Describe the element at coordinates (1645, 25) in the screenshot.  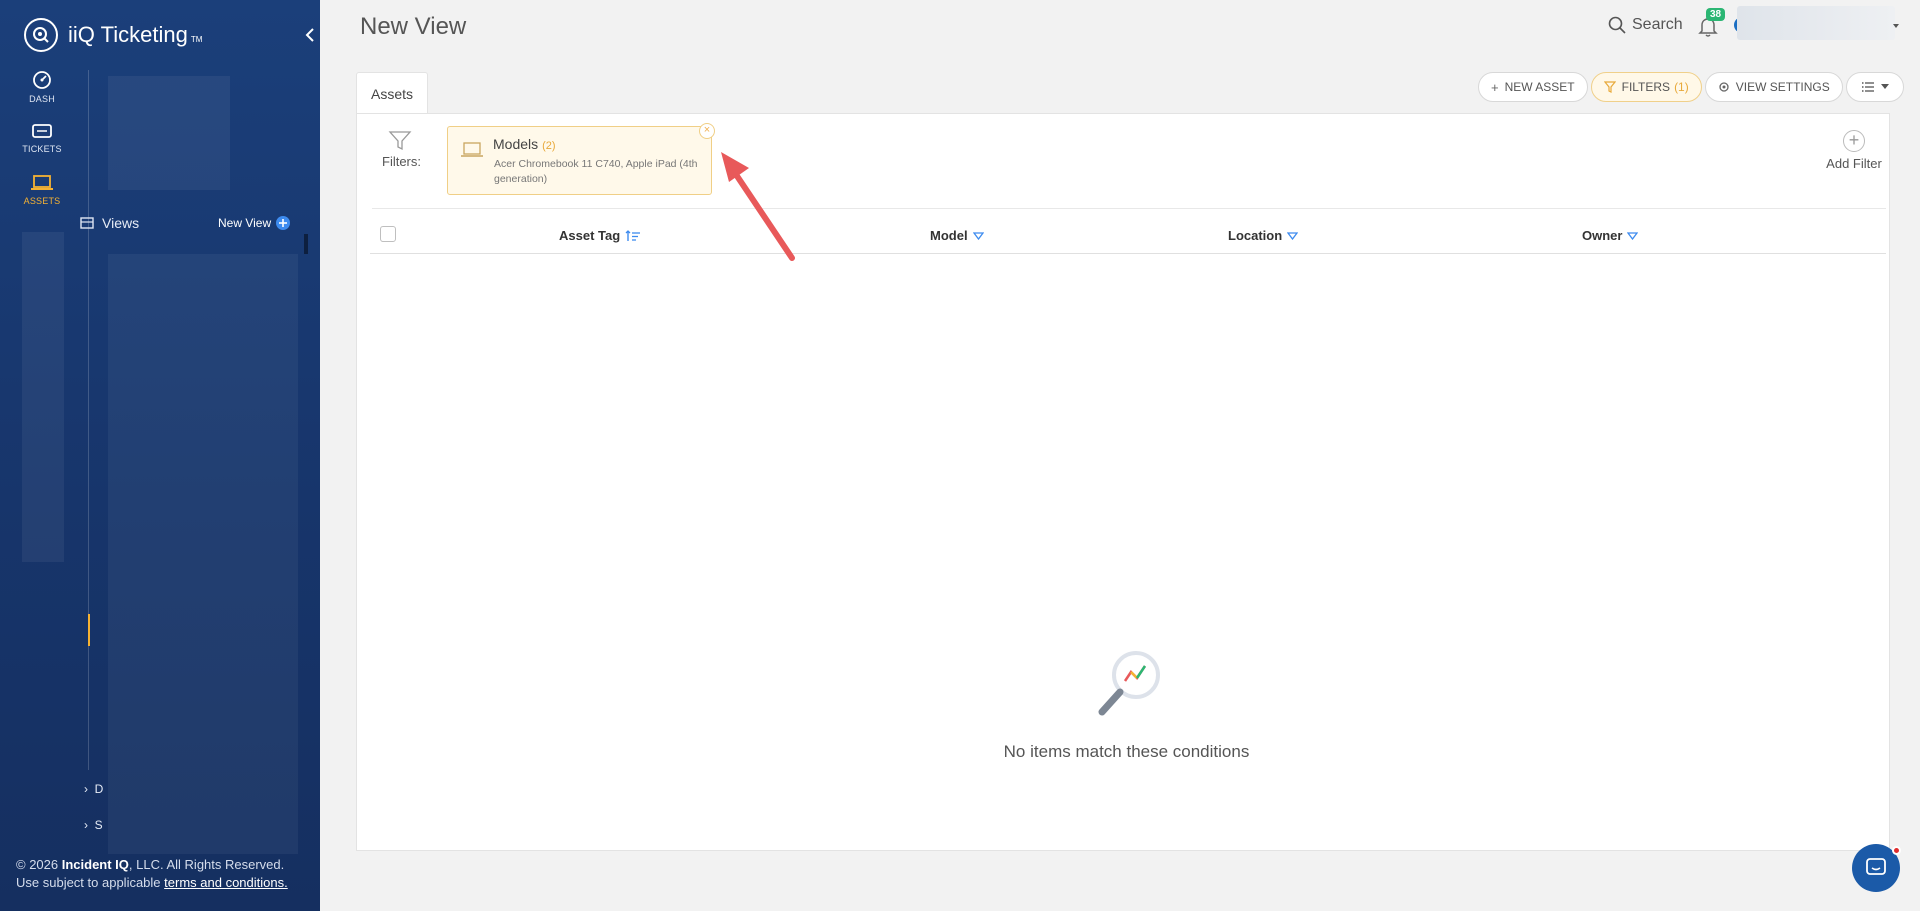
I see `search-button: Search` at that location.